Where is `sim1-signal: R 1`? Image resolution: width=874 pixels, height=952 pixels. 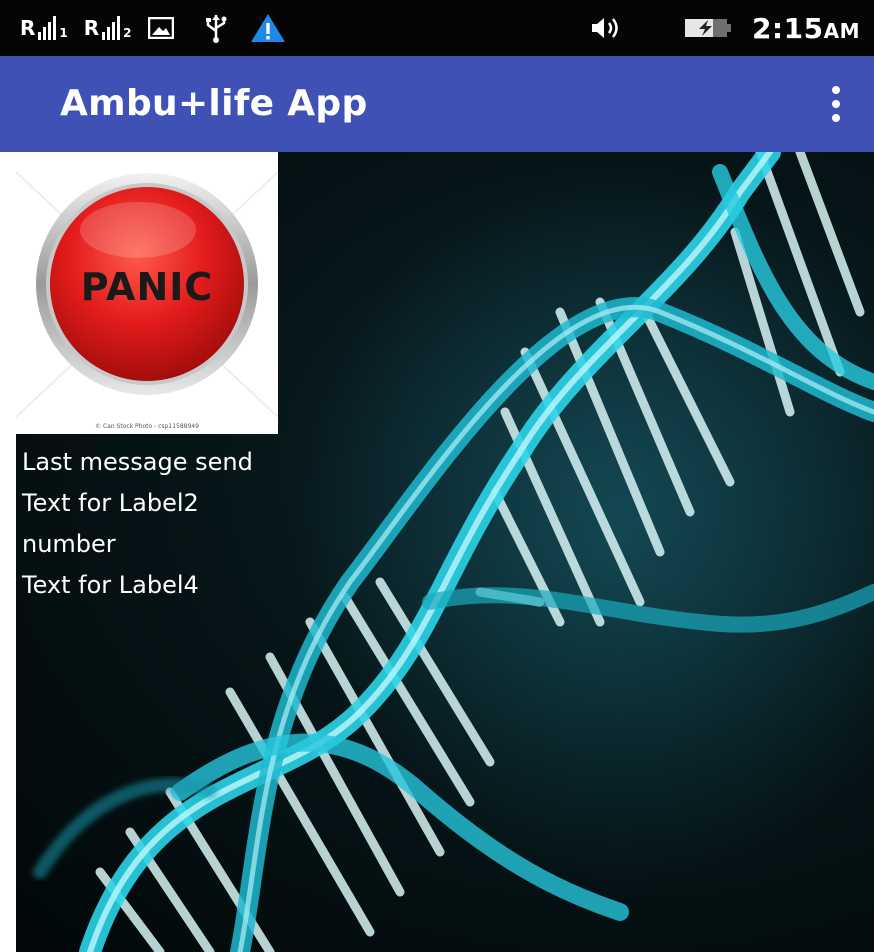
sim1-signal: R 1 is located at coordinates (44, 28).